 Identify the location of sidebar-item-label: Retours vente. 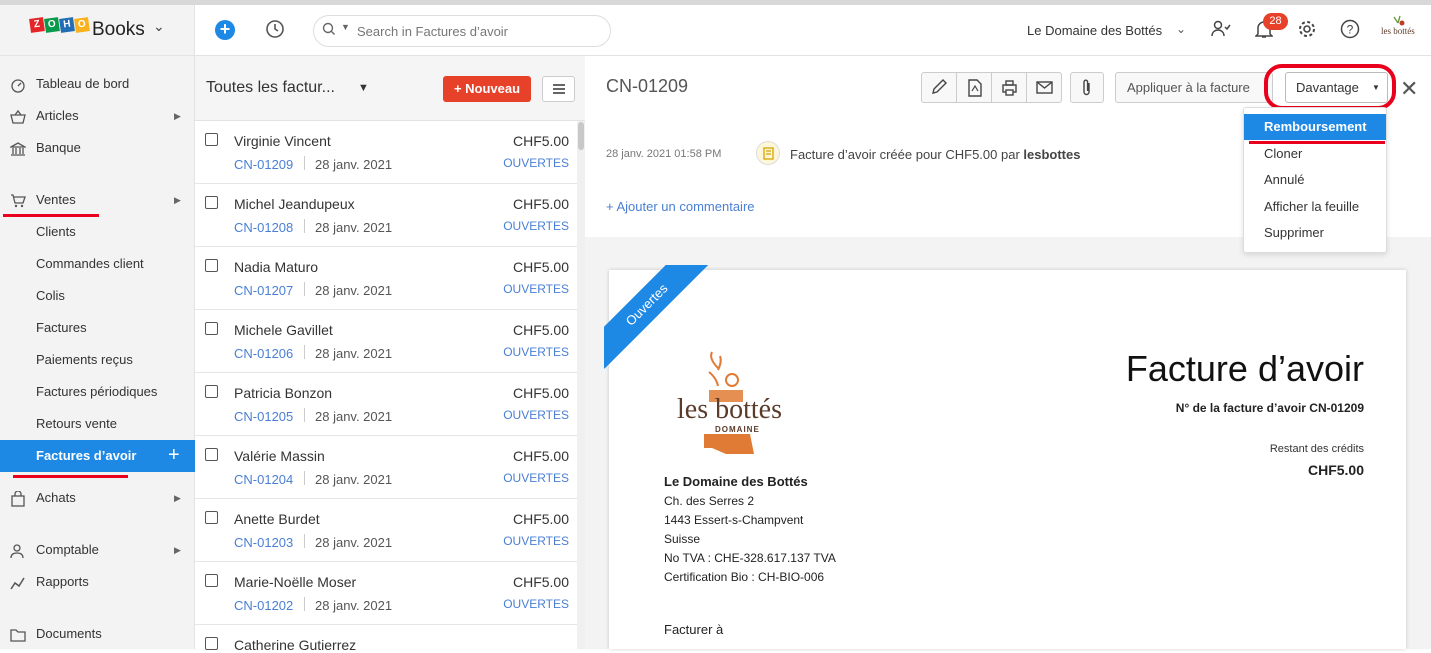
(76, 423).